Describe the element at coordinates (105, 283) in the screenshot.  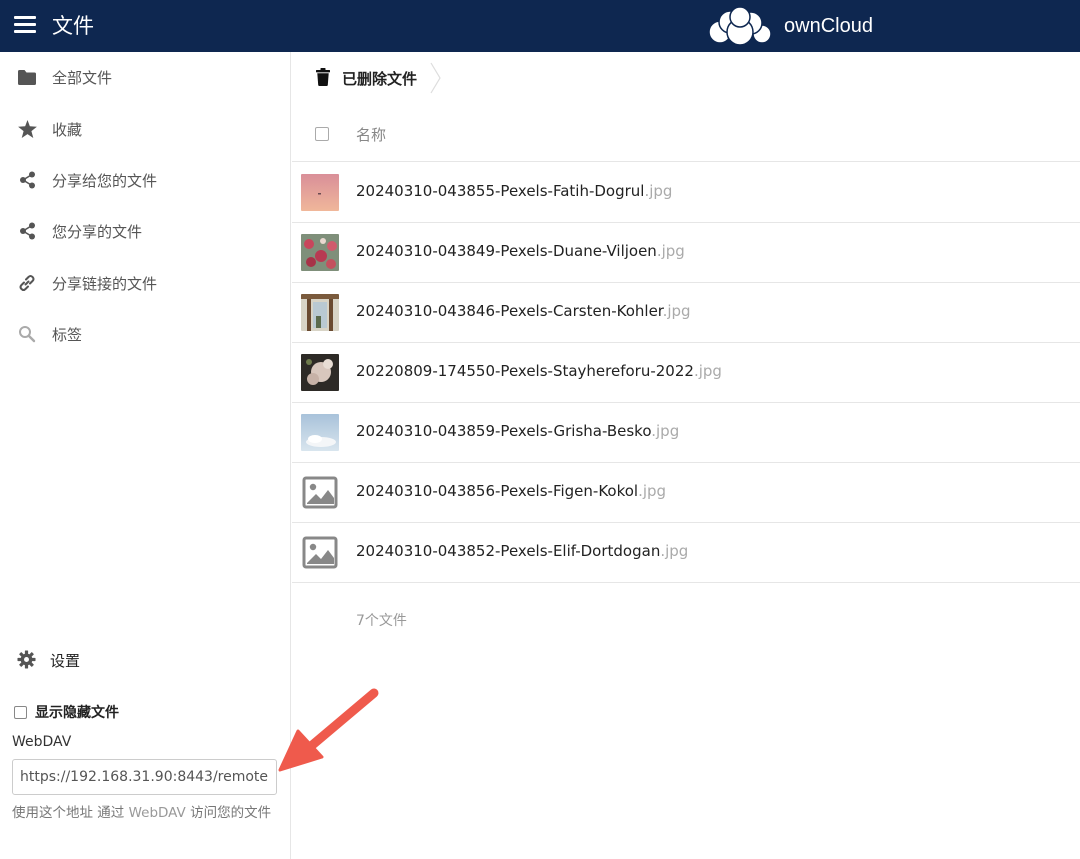
I see `sidebar-item-label: 分享链接的文件` at that location.